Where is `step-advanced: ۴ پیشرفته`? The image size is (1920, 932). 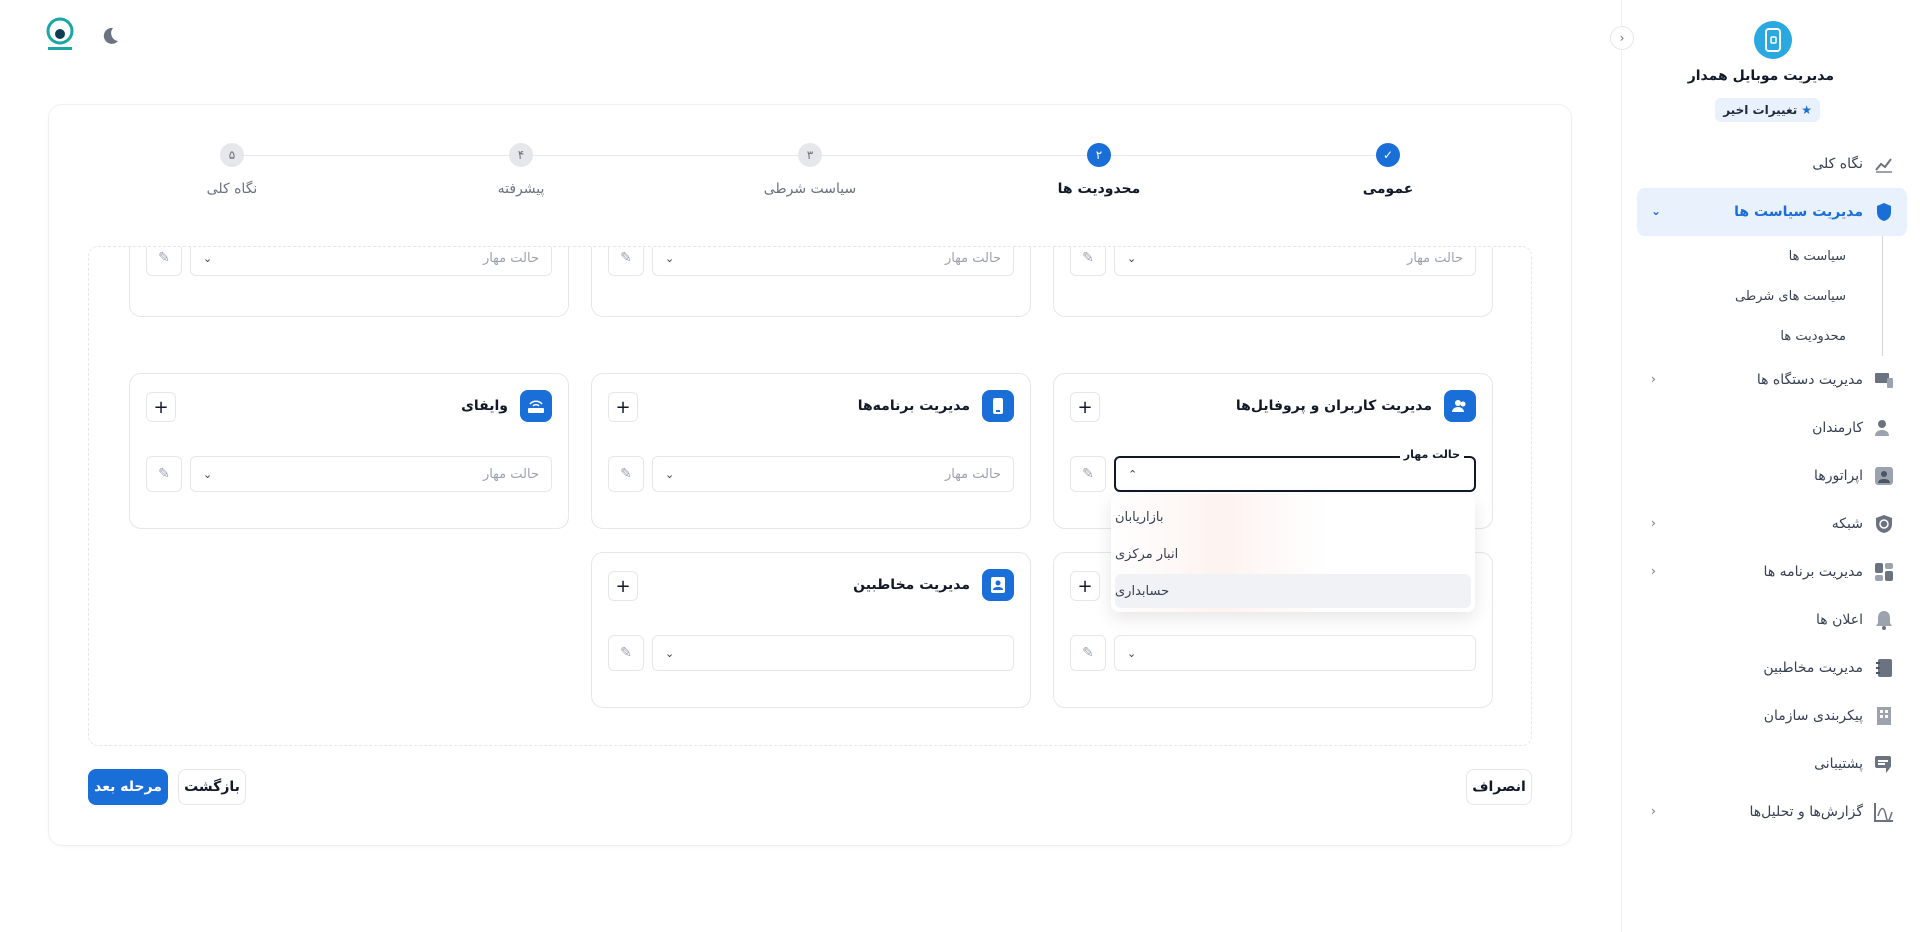
step-advanced: ۴ پیشرفته is located at coordinates (521, 170).